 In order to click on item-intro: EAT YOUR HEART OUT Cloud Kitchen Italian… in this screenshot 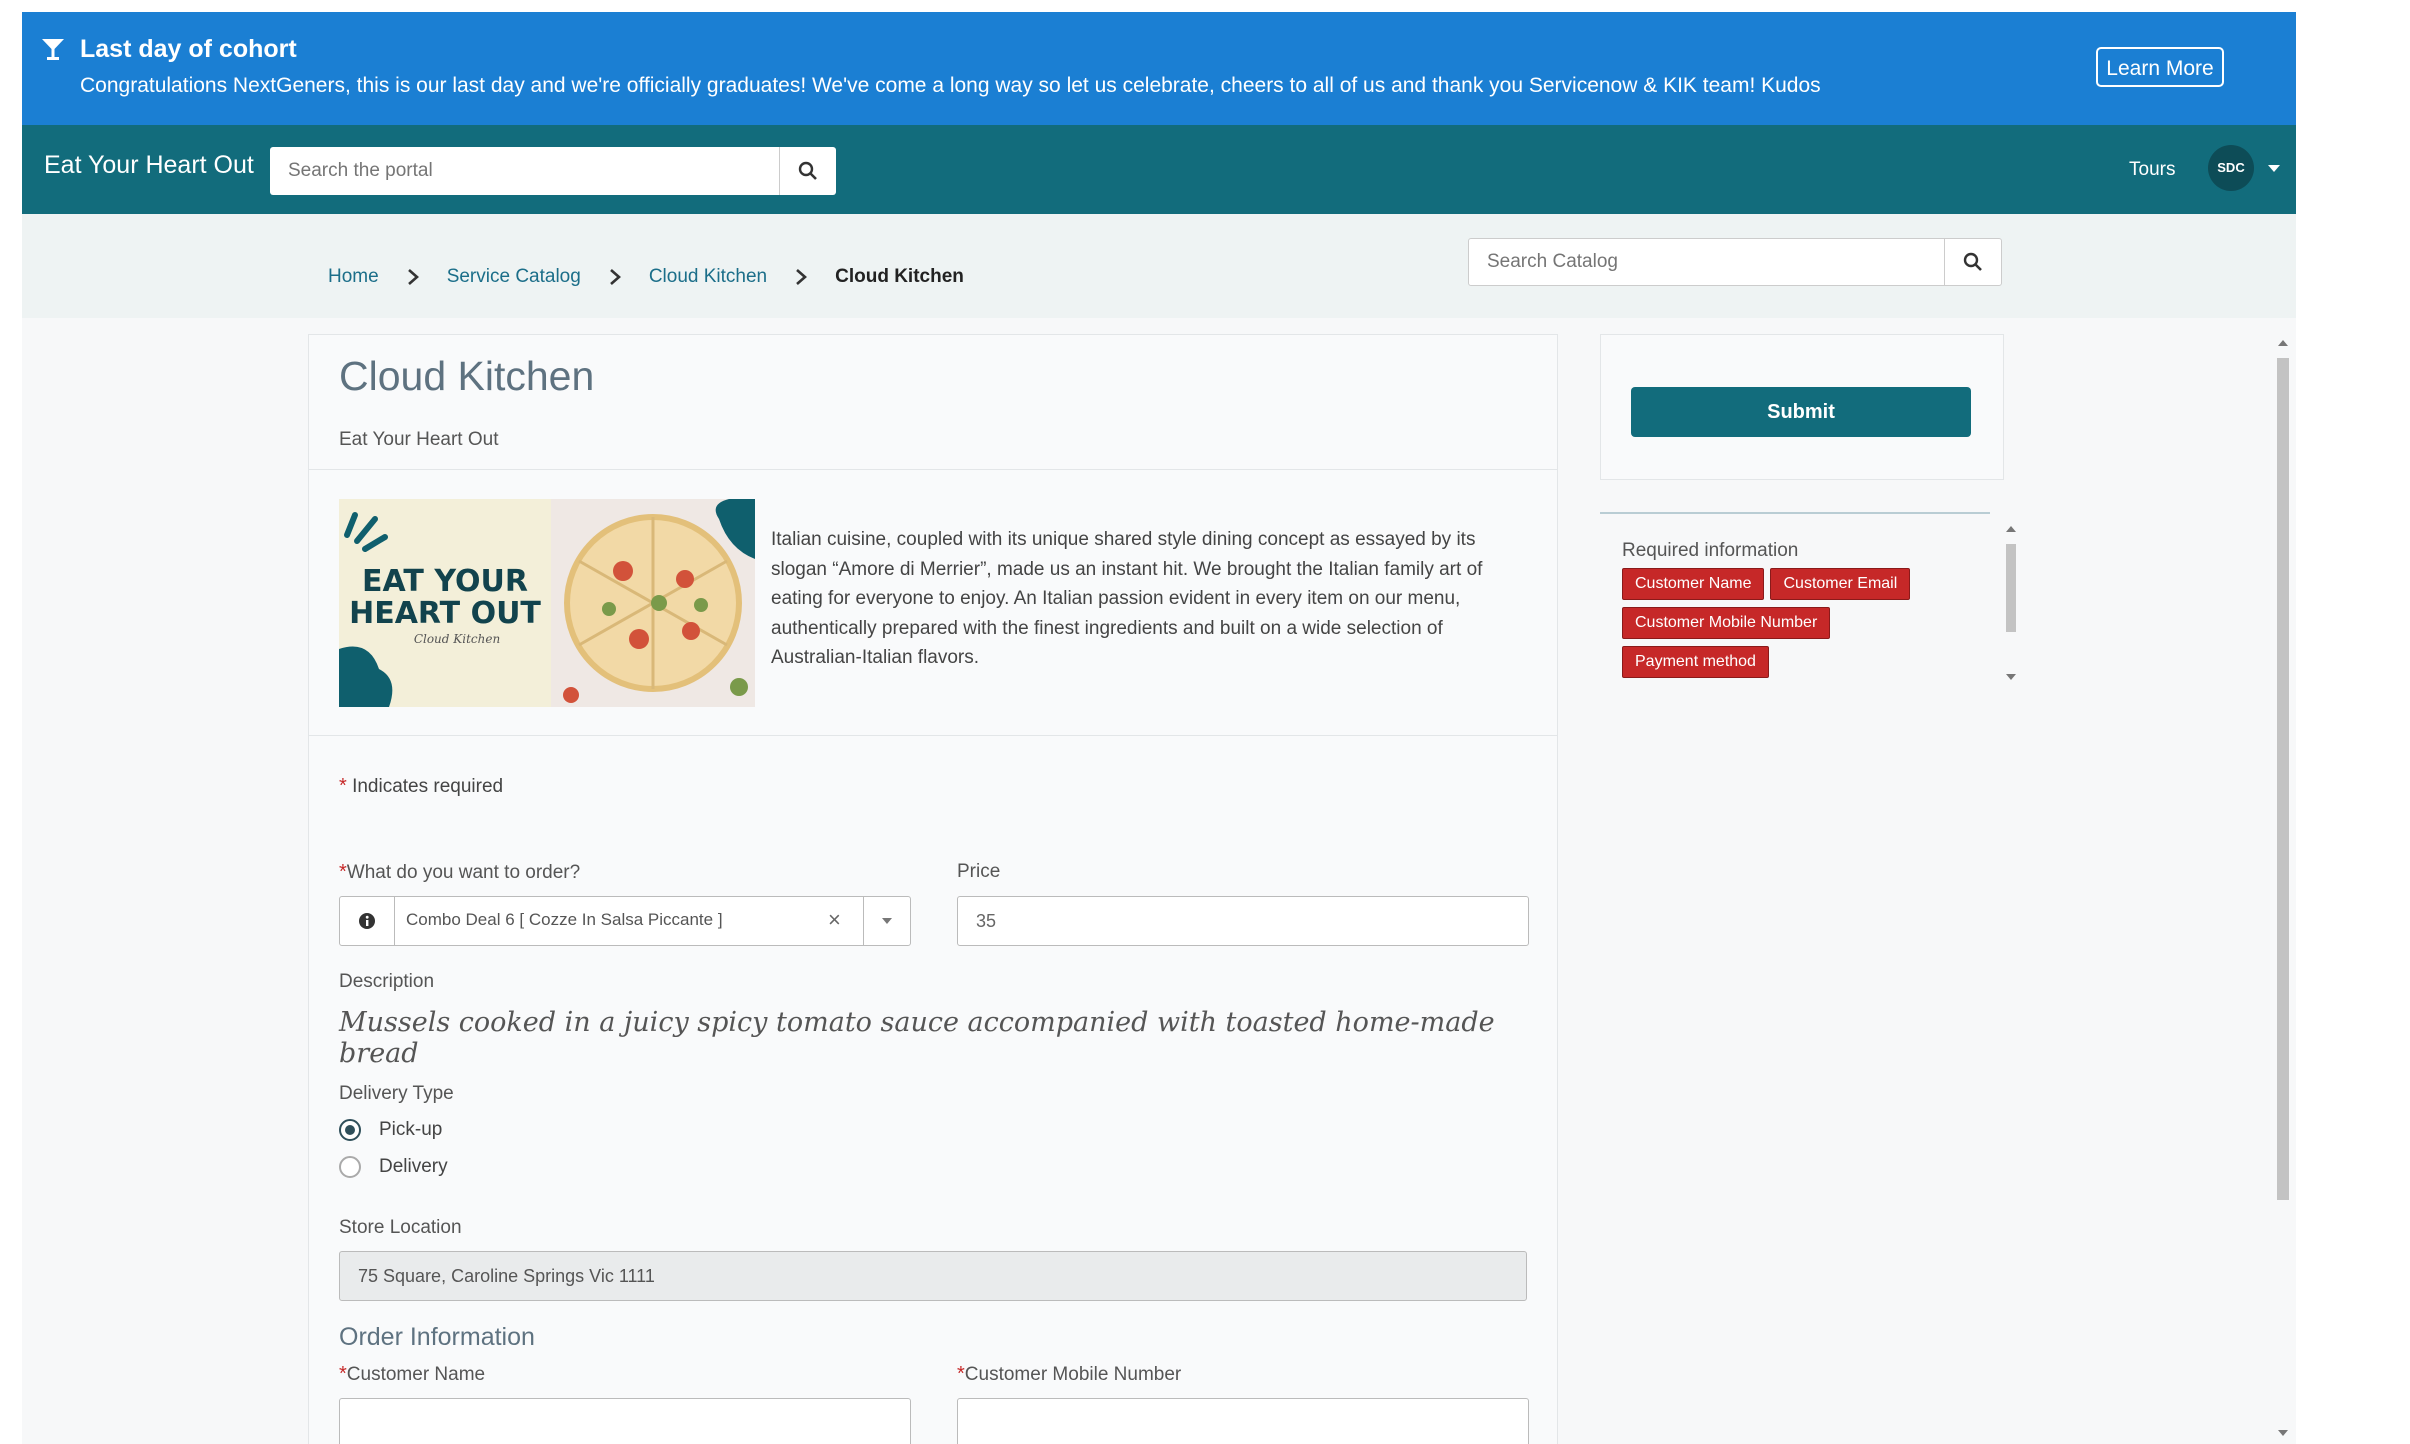, I will do `click(933, 602)`.